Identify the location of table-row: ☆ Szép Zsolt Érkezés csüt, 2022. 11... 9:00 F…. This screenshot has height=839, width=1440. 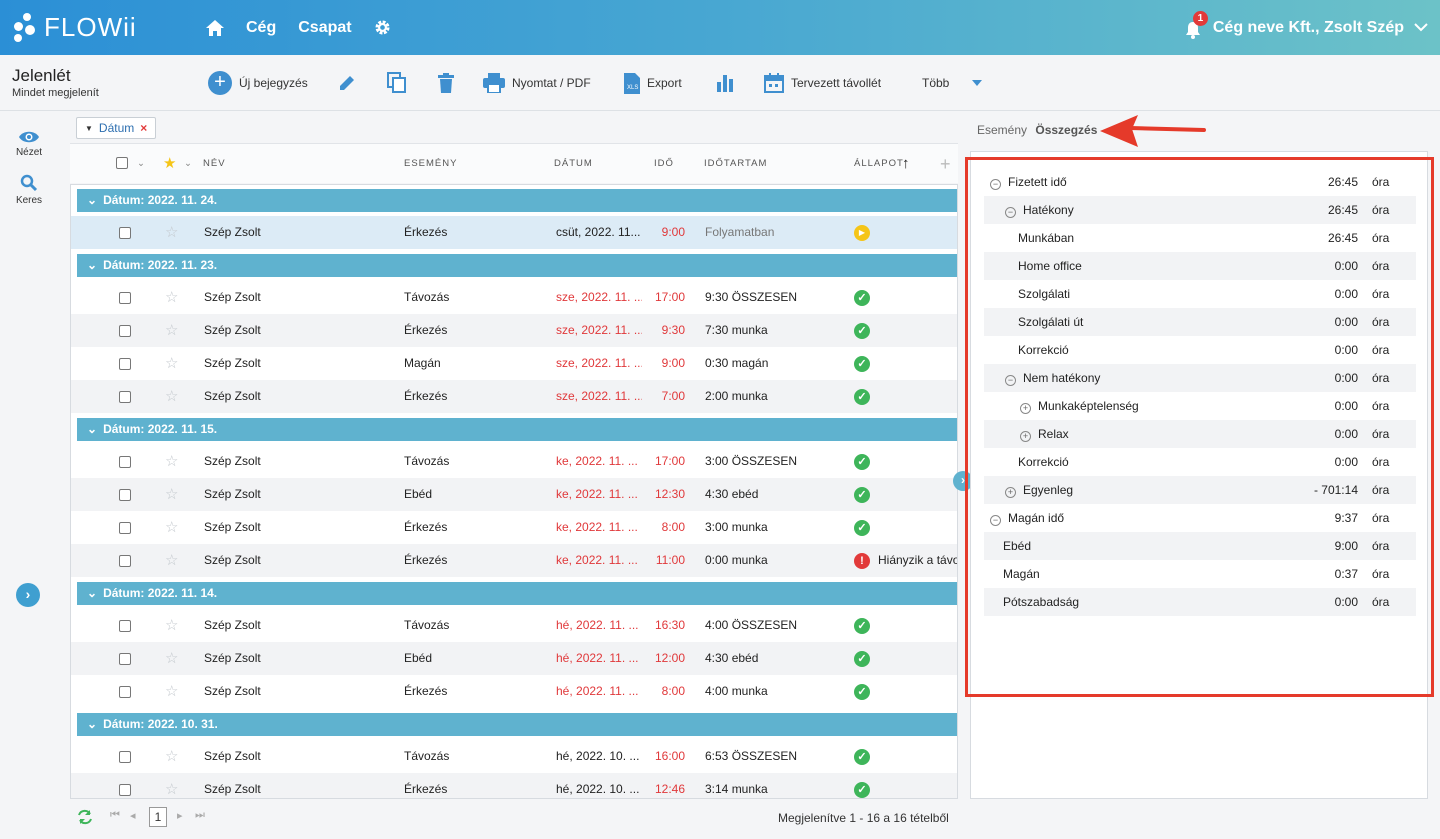
(514, 232).